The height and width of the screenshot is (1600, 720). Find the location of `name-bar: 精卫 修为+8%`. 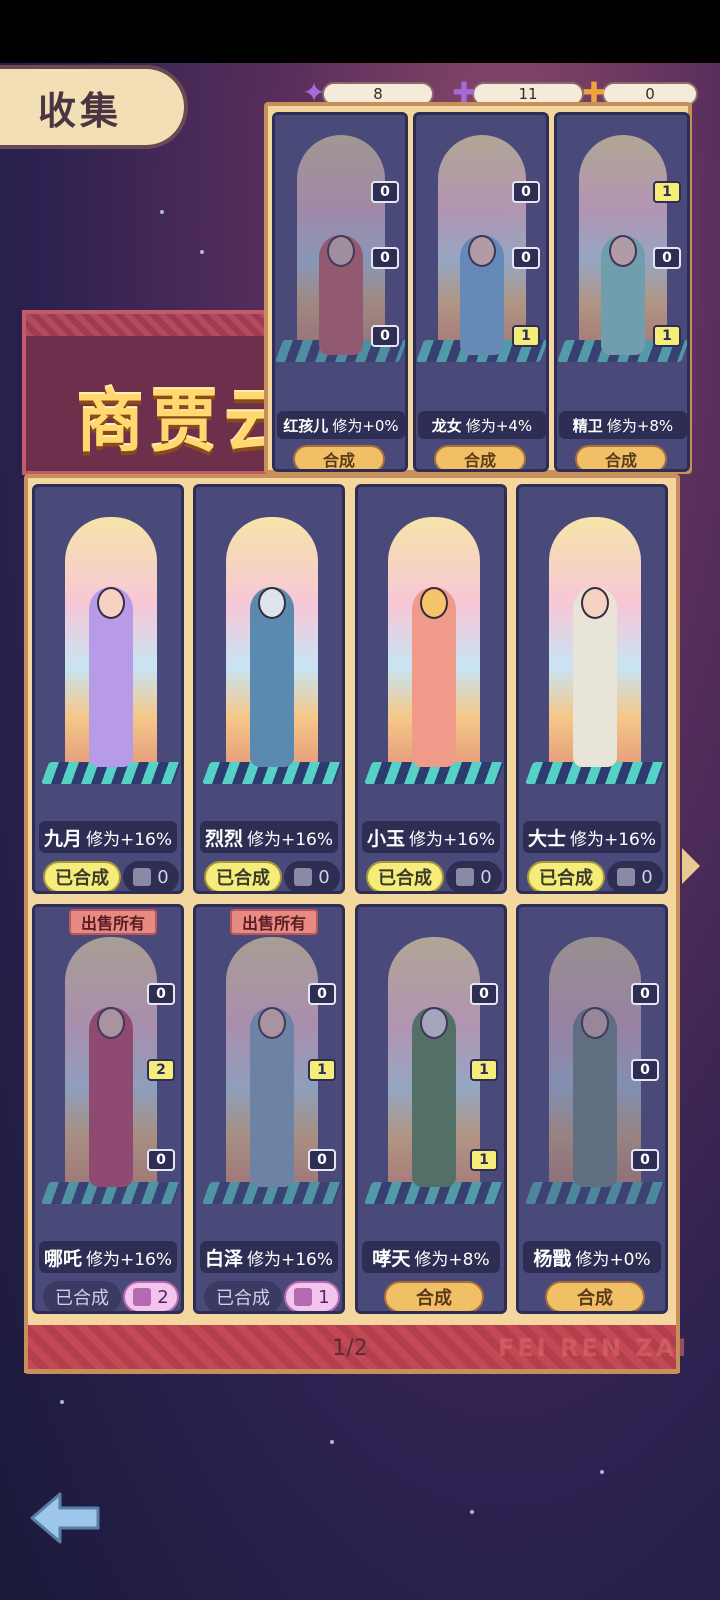

name-bar: 精卫 修为+8% is located at coordinates (623, 425).